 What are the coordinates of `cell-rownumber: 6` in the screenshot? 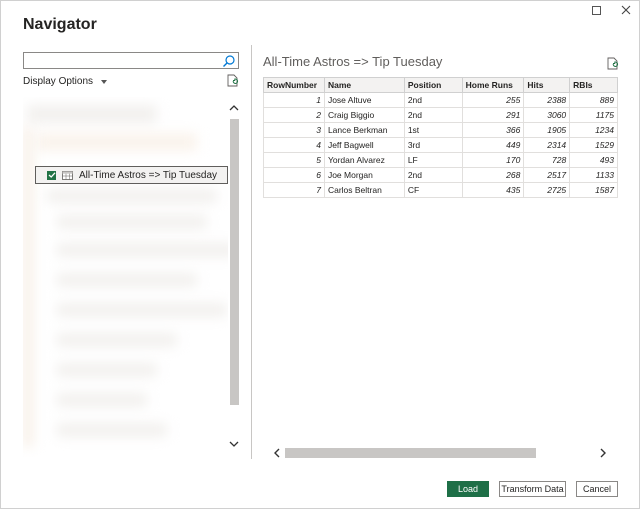 It's located at (294, 175).